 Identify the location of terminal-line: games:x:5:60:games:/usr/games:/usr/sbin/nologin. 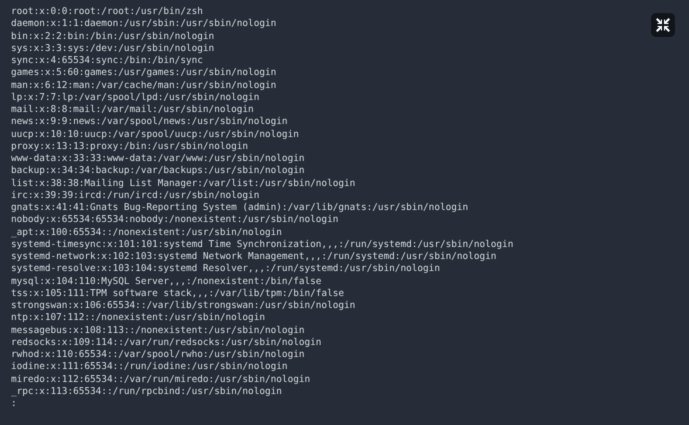
(143, 73).